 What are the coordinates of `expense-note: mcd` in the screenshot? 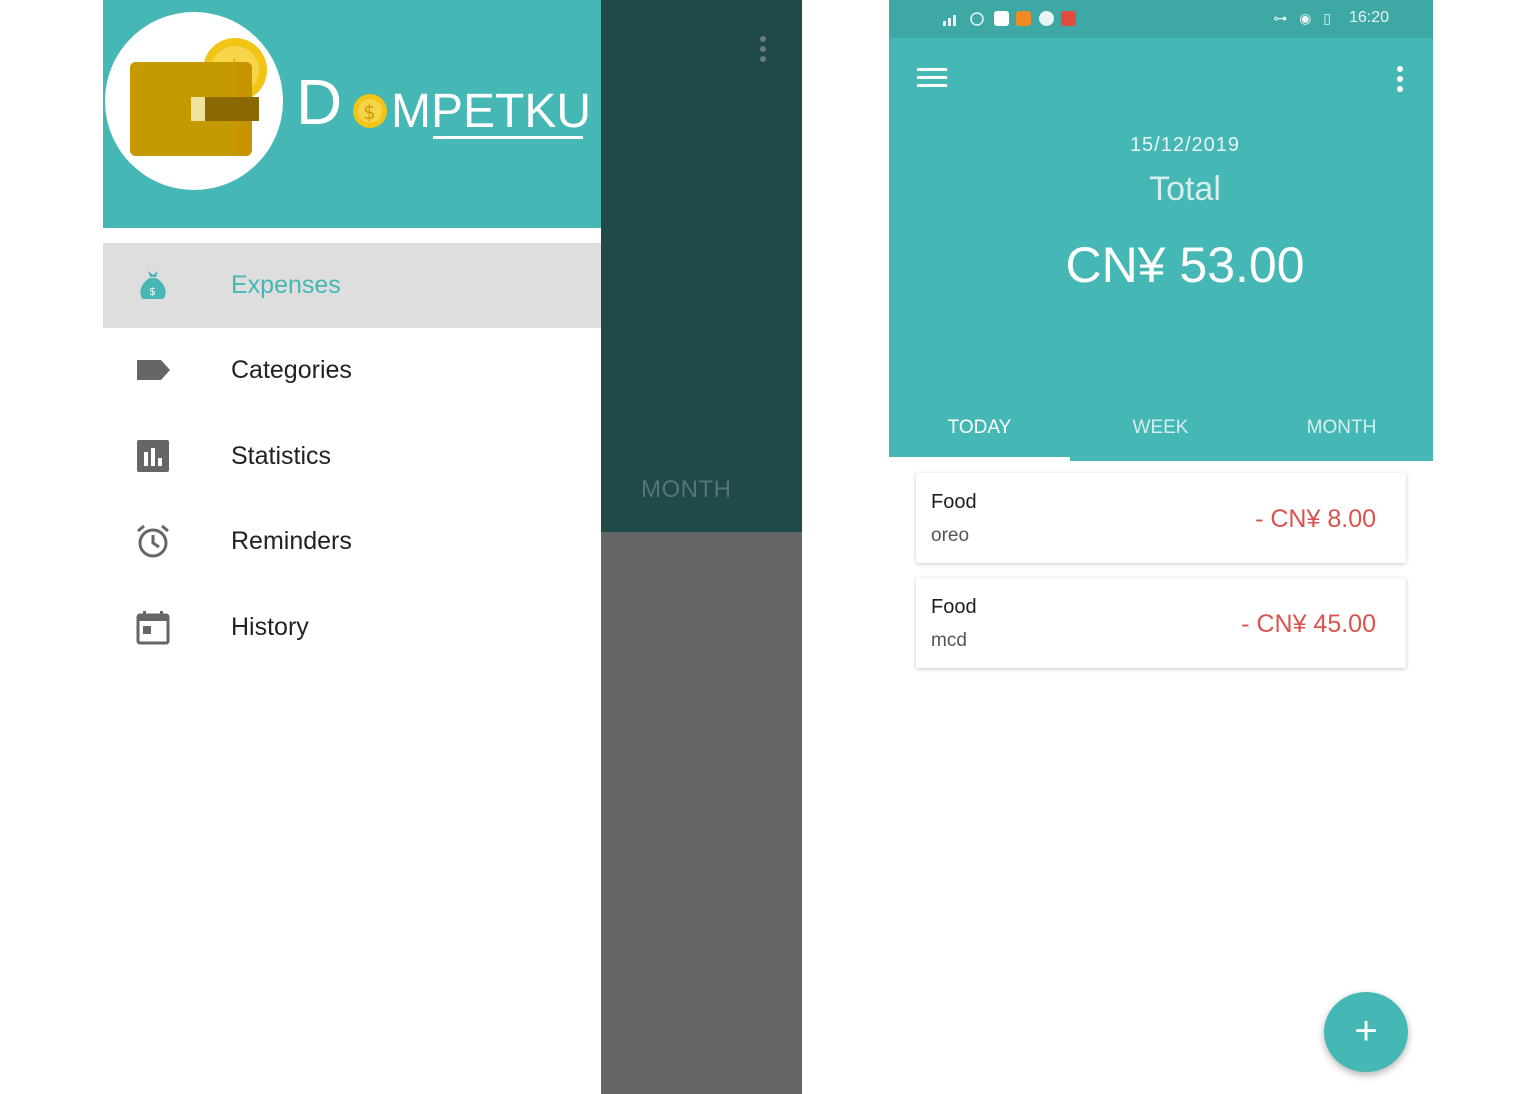 It's located at (949, 640).